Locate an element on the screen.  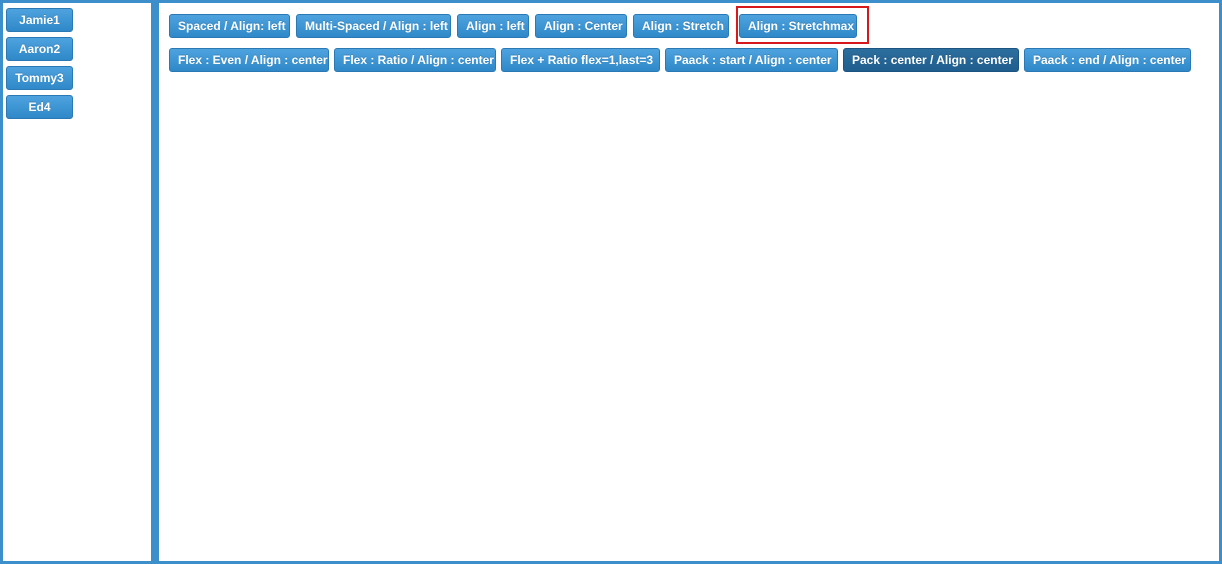
align-center-button: Align : Center is located at coordinates (581, 26).